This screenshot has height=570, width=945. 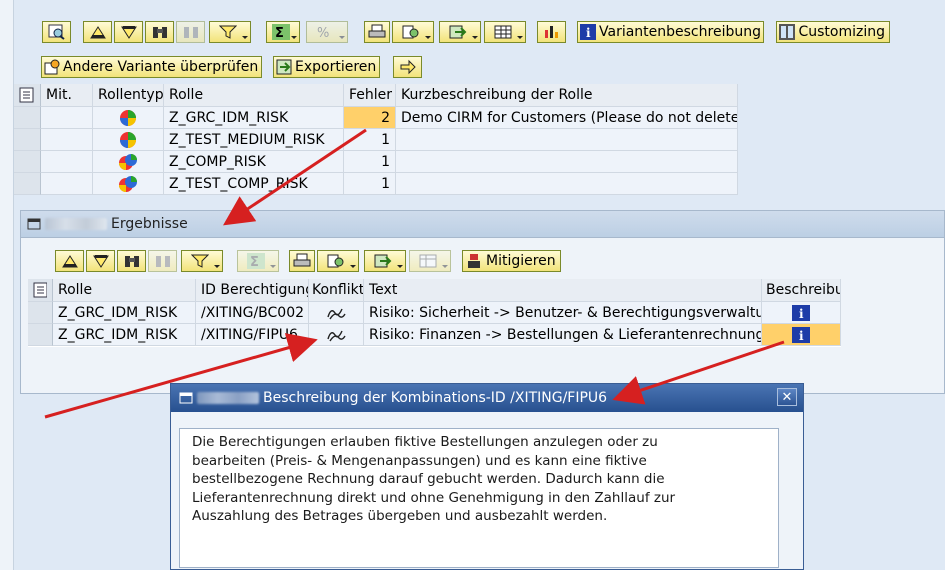 I want to click on customizing-label: Customizing, so click(x=841, y=32).